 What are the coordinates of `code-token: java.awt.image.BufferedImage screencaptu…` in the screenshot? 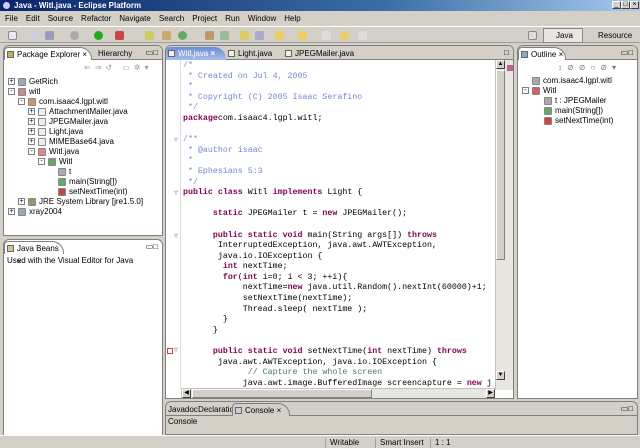 It's located at (325, 383).